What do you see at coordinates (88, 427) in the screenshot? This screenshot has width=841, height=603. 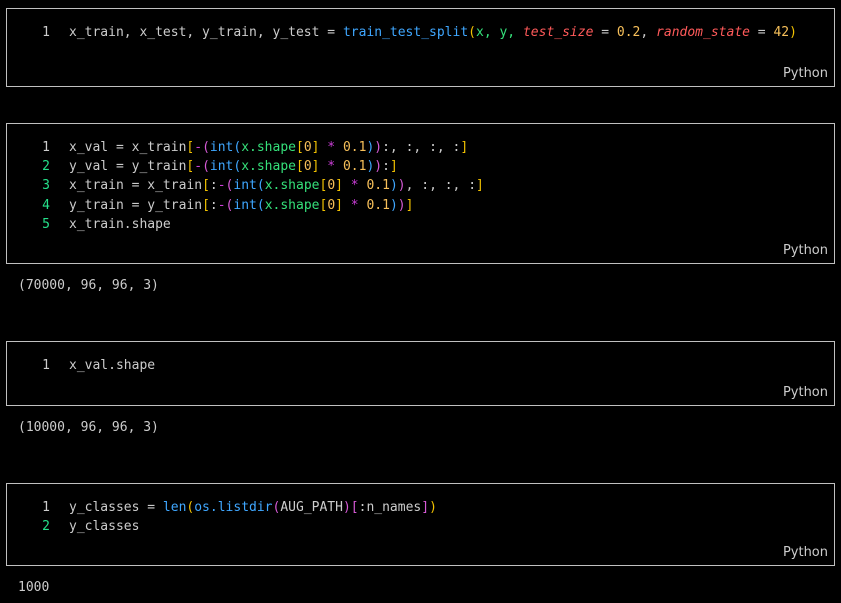 I see `cell-output: (10000, 96, 96, 3)` at bounding box center [88, 427].